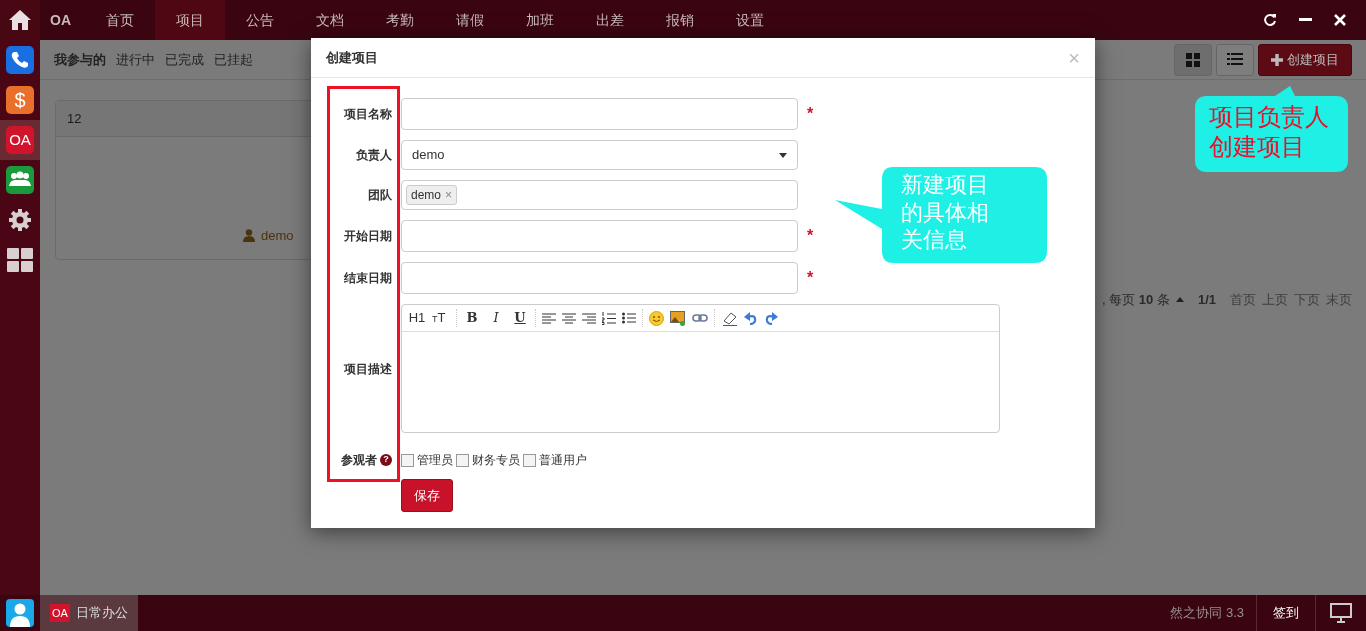  What do you see at coordinates (729, 318) in the screenshot?
I see `eraser-icon` at bounding box center [729, 318].